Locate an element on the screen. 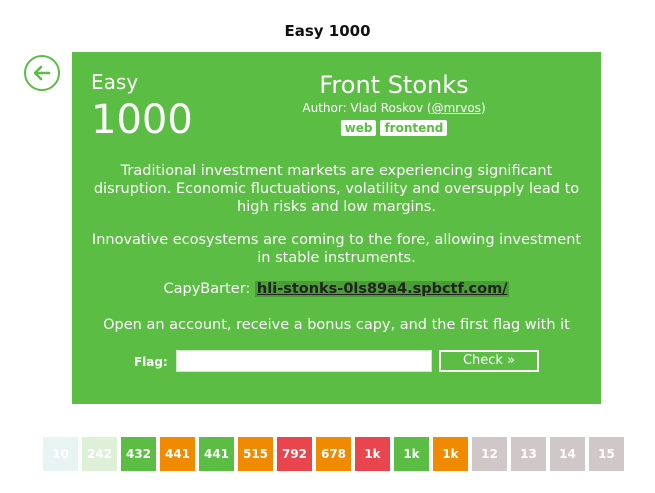 This screenshot has width=655, height=493. author-suffix: ) is located at coordinates (483, 108).